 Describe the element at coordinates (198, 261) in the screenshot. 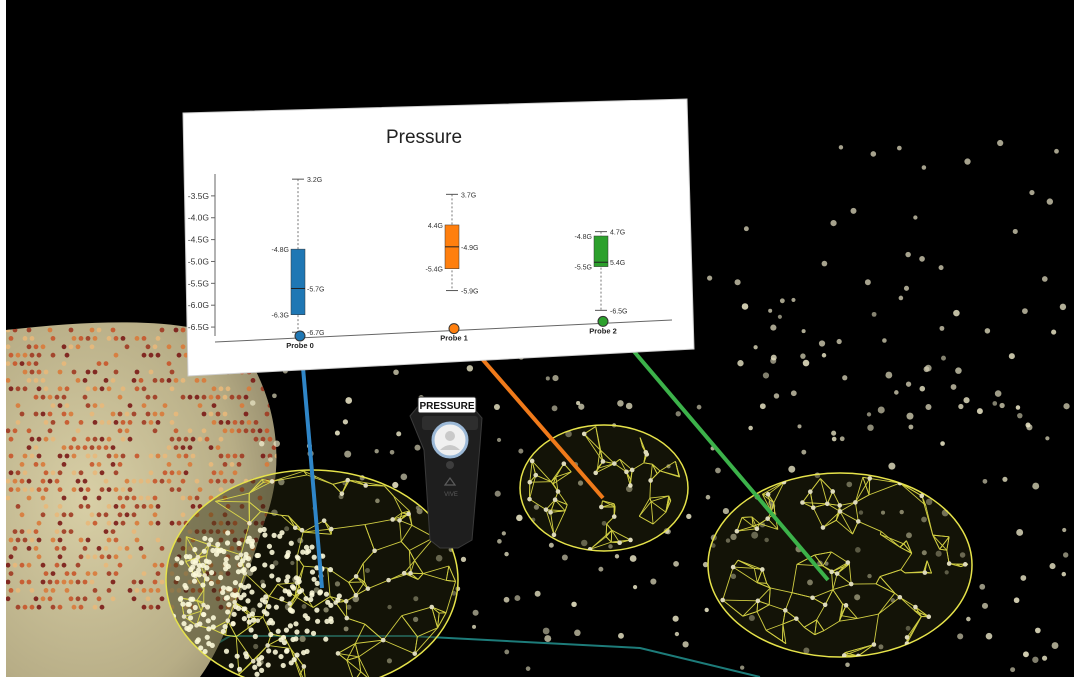

I see `y-tick-label: -5.0G` at that location.